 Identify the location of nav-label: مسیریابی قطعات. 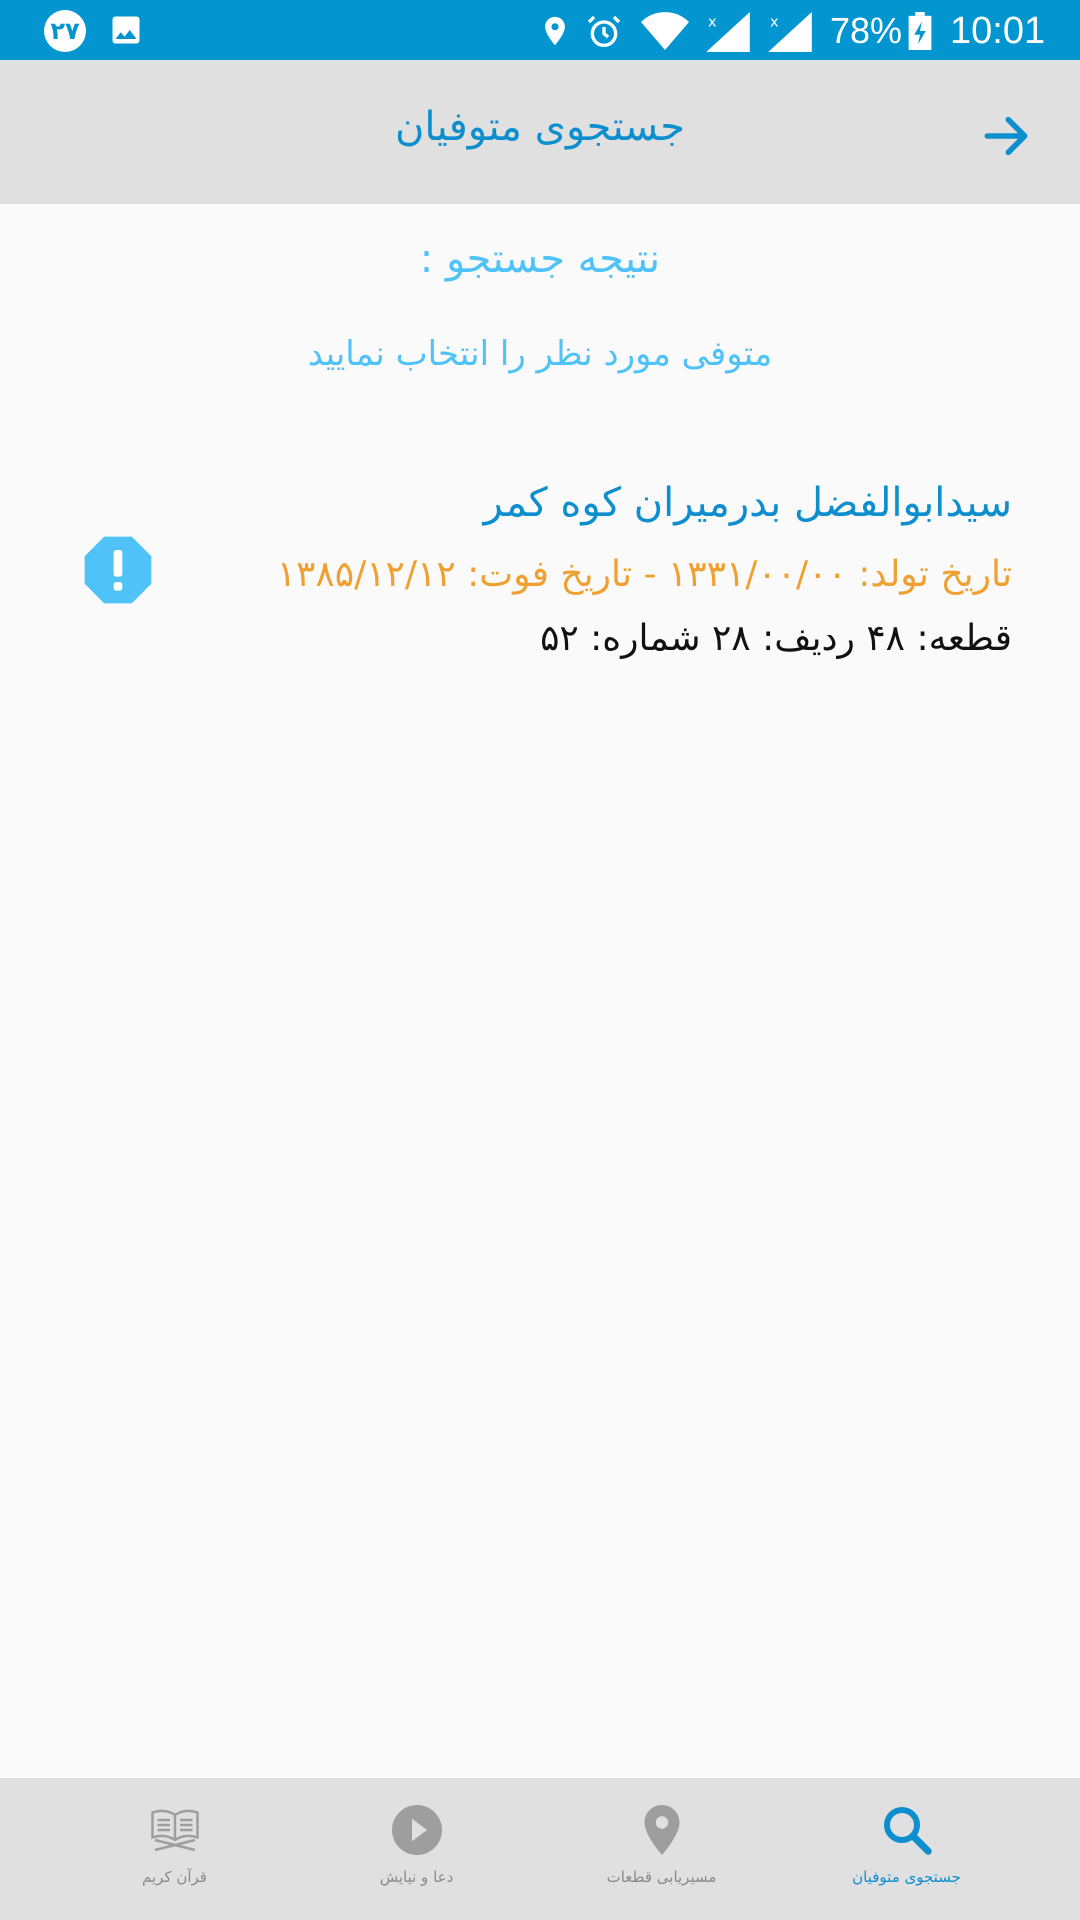
(661, 1877).